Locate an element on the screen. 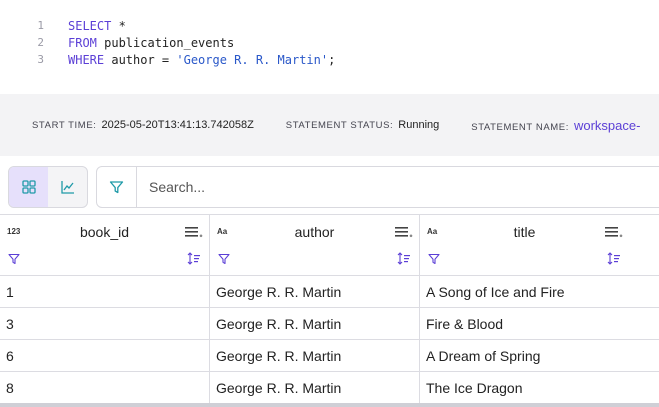 The width and height of the screenshot is (659, 407). statement-status: STATEMENT STATUS: Running is located at coordinates (362, 125).